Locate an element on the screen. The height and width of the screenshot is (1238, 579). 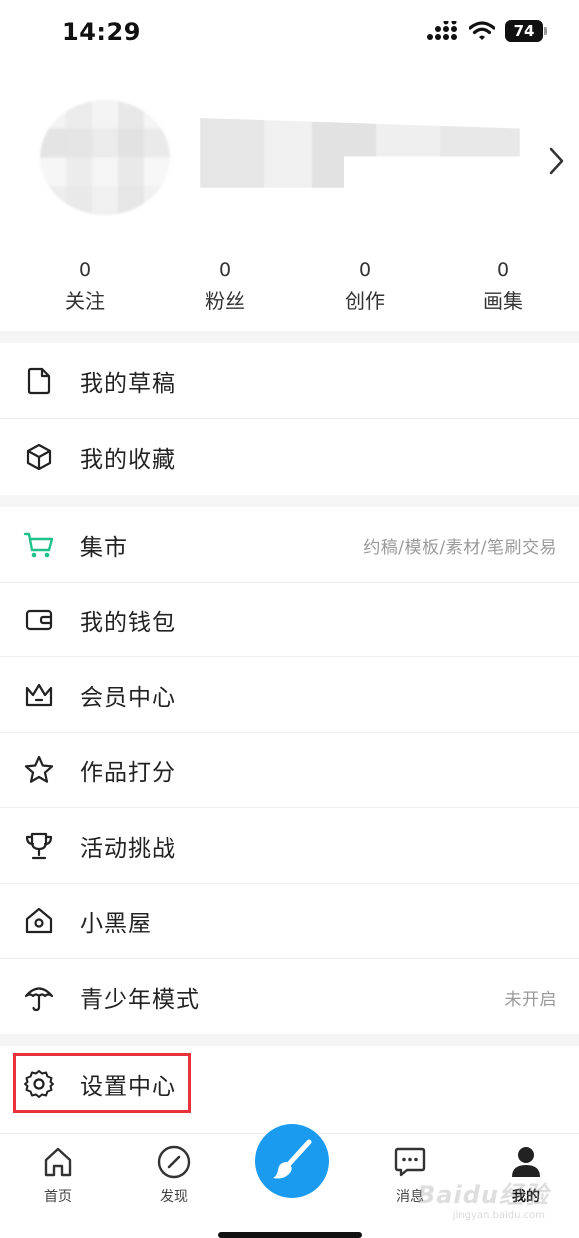
stat-following: 0 关注 is located at coordinates (85, 286).